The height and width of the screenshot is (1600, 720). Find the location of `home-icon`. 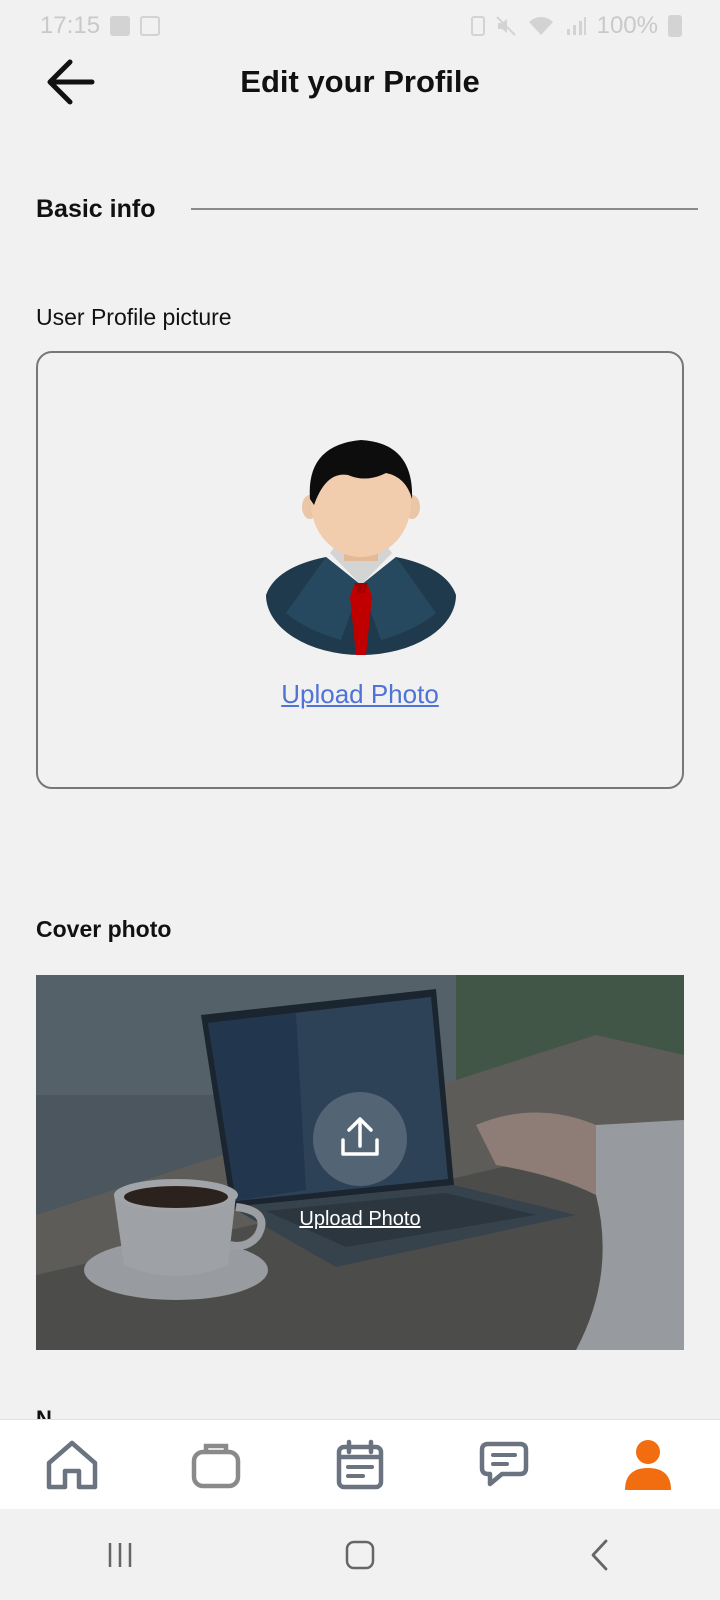

home-icon is located at coordinates (72, 1464).